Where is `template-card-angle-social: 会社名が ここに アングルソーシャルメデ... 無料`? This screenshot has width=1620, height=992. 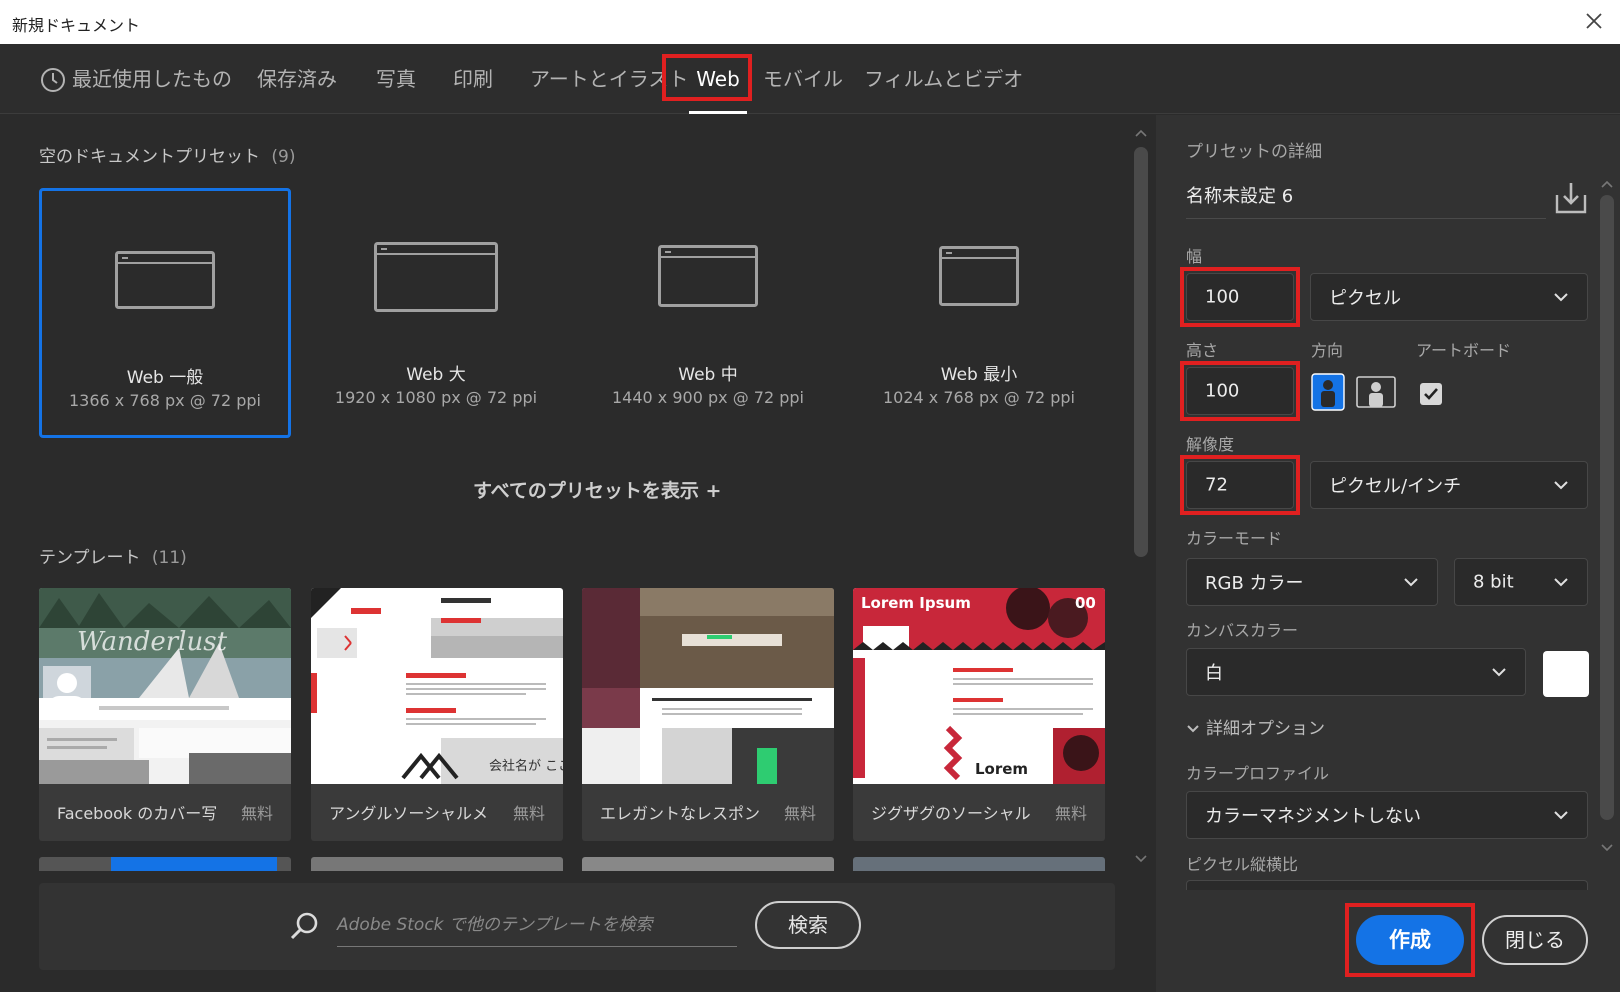 template-card-angle-social: 会社名が ここに アングルソーシャルメデ... 無料 is located at coordinates (437, 714).